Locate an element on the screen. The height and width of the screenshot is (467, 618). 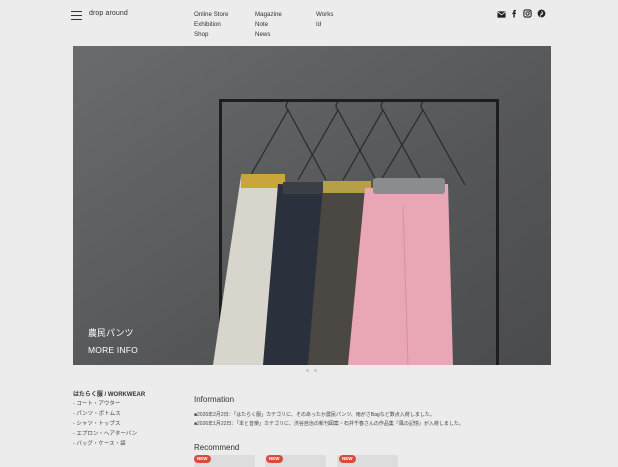
category-item: - コート・アウター is located at coordinates (105, 404).